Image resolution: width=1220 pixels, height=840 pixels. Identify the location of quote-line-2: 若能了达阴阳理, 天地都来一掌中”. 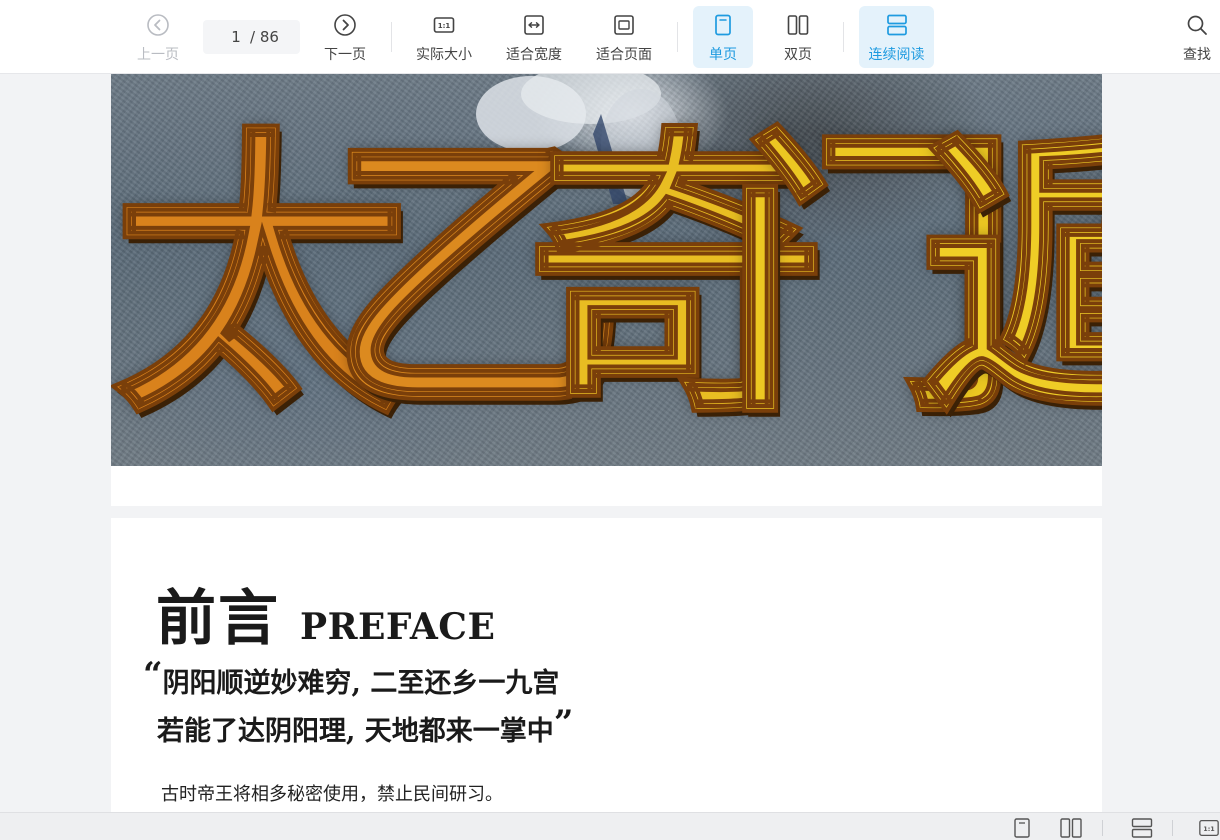
(358, 731).